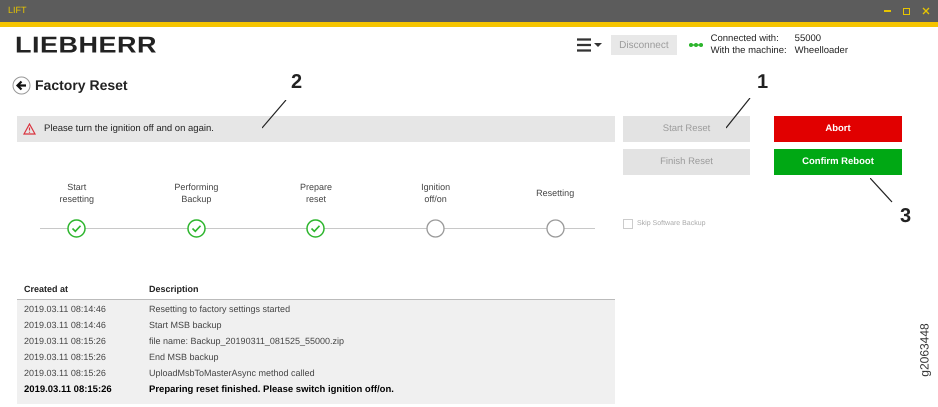 The width and height of the screenshot is (938, 407). I want to click on step-label: Prepare reset, so click(315, 193).